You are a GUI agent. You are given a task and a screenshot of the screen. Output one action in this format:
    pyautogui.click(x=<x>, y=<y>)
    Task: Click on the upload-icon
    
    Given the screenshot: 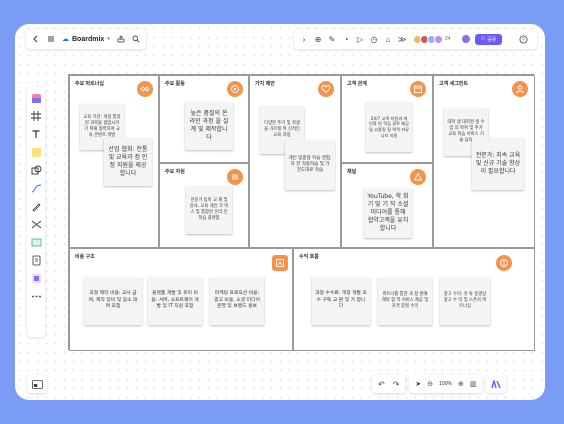 What is the action you would take?
    pyautogui.click(x=121, y=39)
    